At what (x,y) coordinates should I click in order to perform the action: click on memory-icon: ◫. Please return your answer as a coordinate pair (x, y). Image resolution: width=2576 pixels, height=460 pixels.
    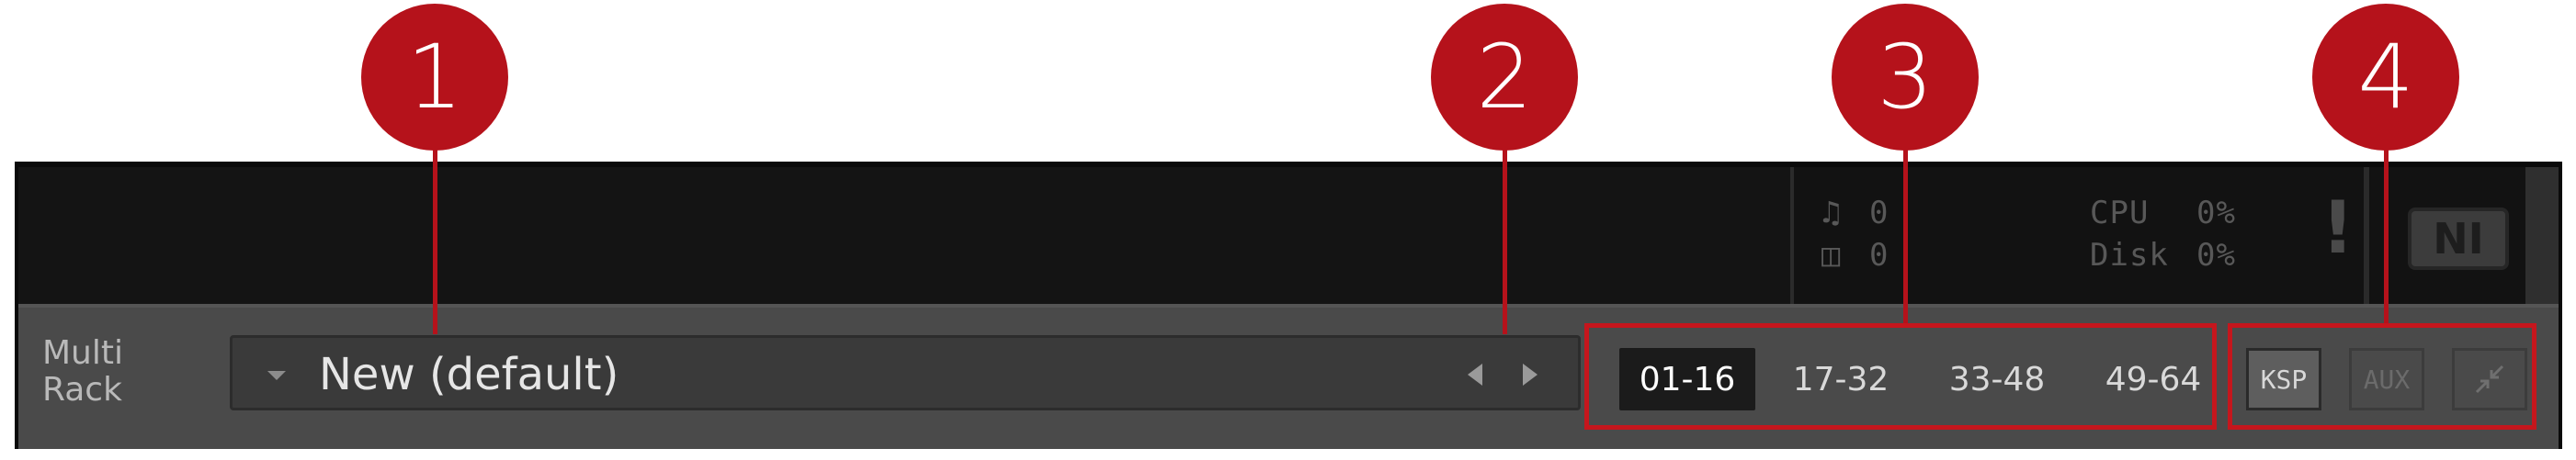
    Looking at the image, I should click on (1831, 255).